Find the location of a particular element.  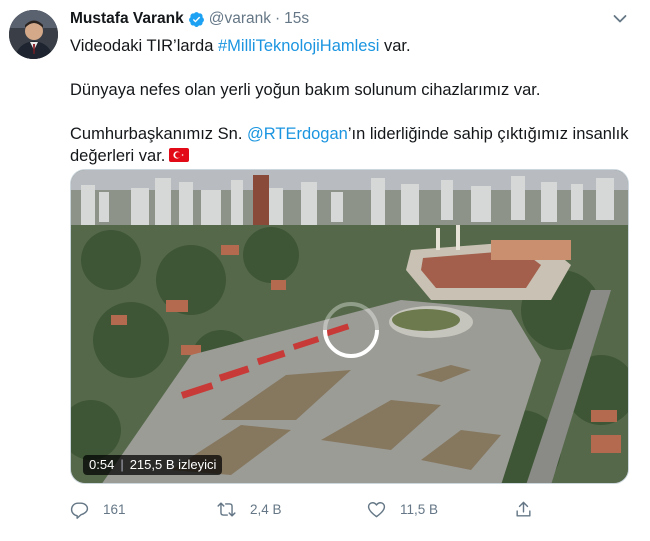

avatar is located at coordinates (33, 34).